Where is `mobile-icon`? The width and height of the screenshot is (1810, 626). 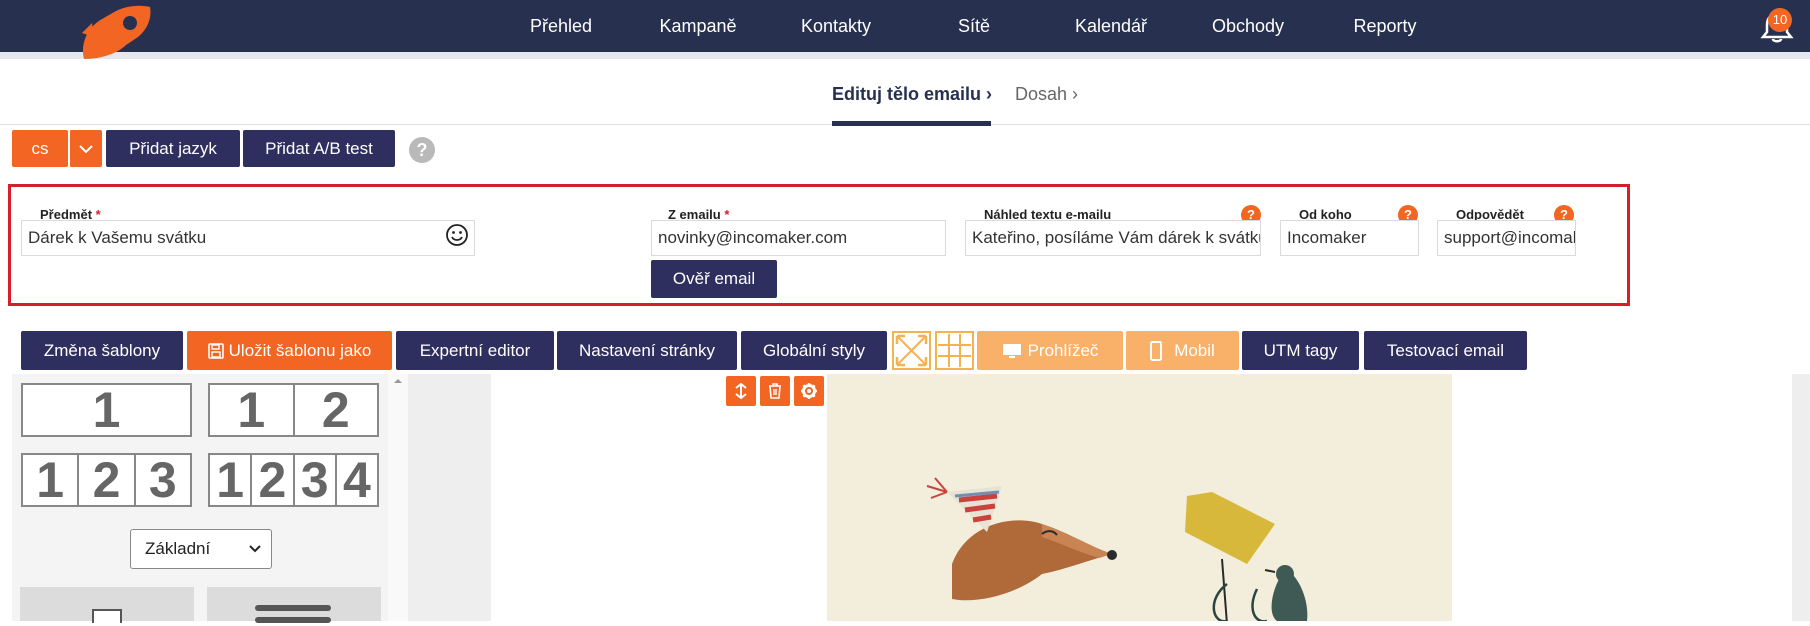 mobile-icon is located at coordinates (1156, 350).